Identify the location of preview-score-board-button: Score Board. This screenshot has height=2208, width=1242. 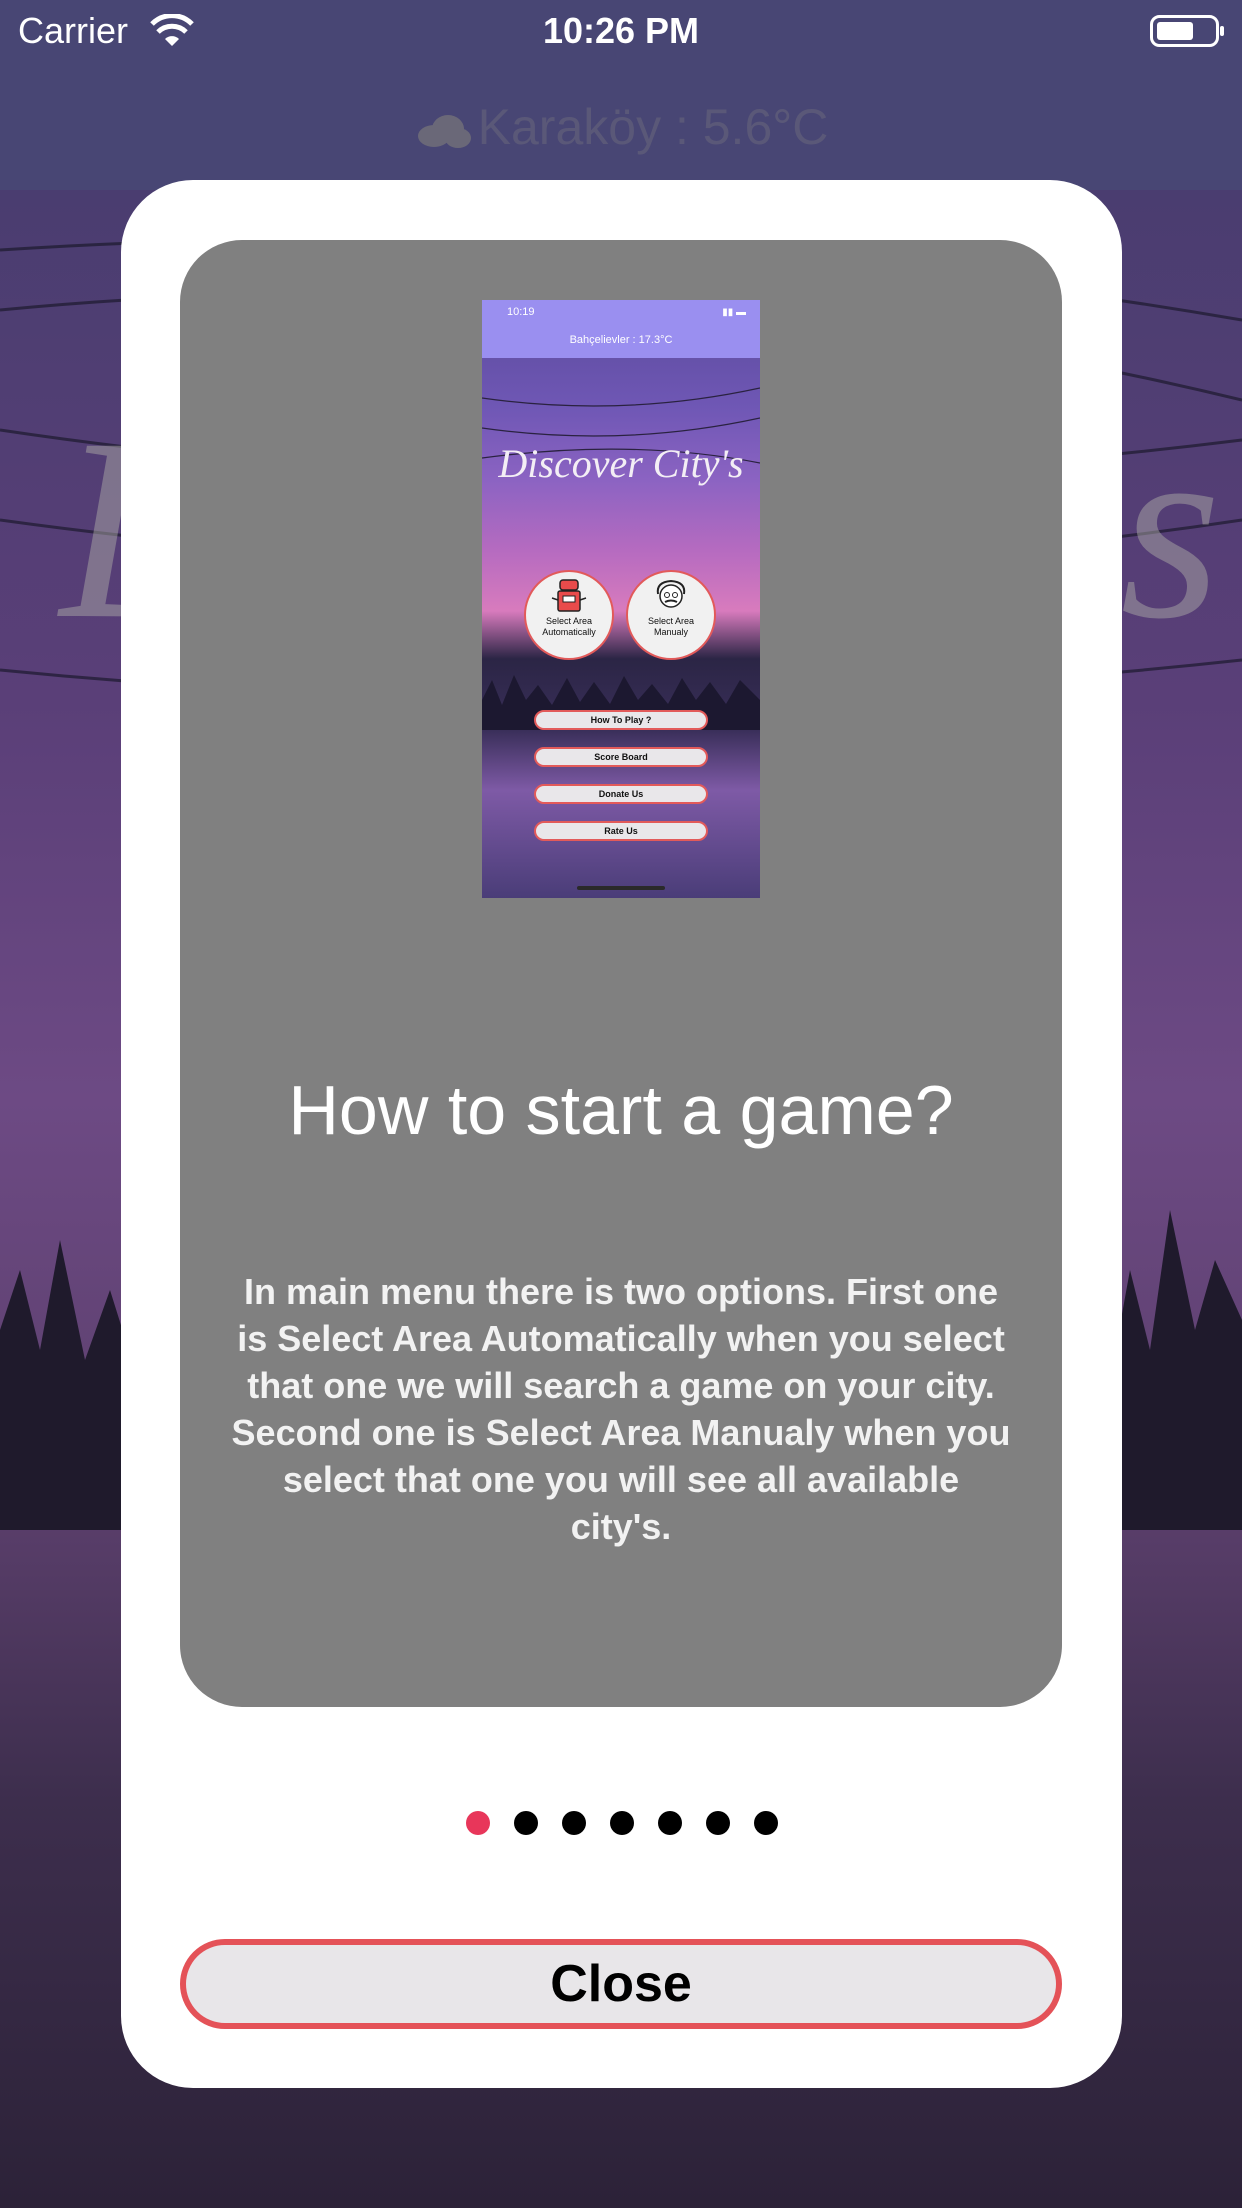
(621, 757).